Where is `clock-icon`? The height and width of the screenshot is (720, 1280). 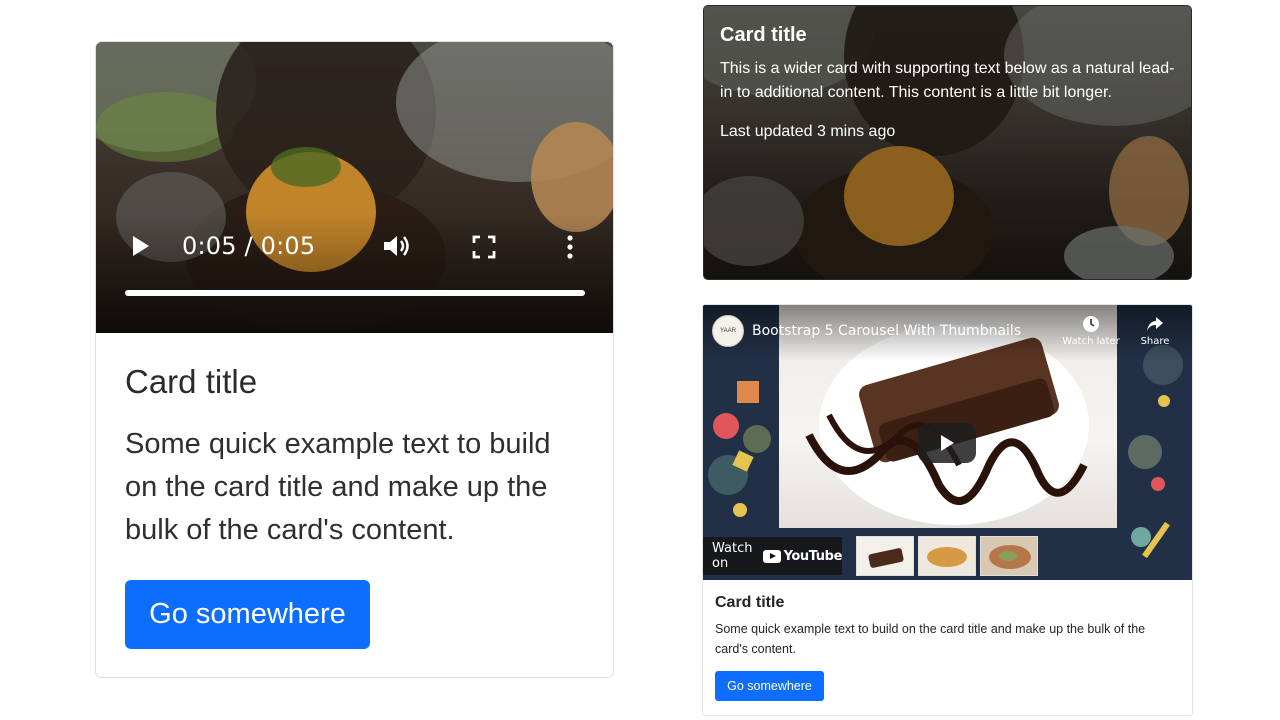
clock-icon is located at coordinates (1091, 324).